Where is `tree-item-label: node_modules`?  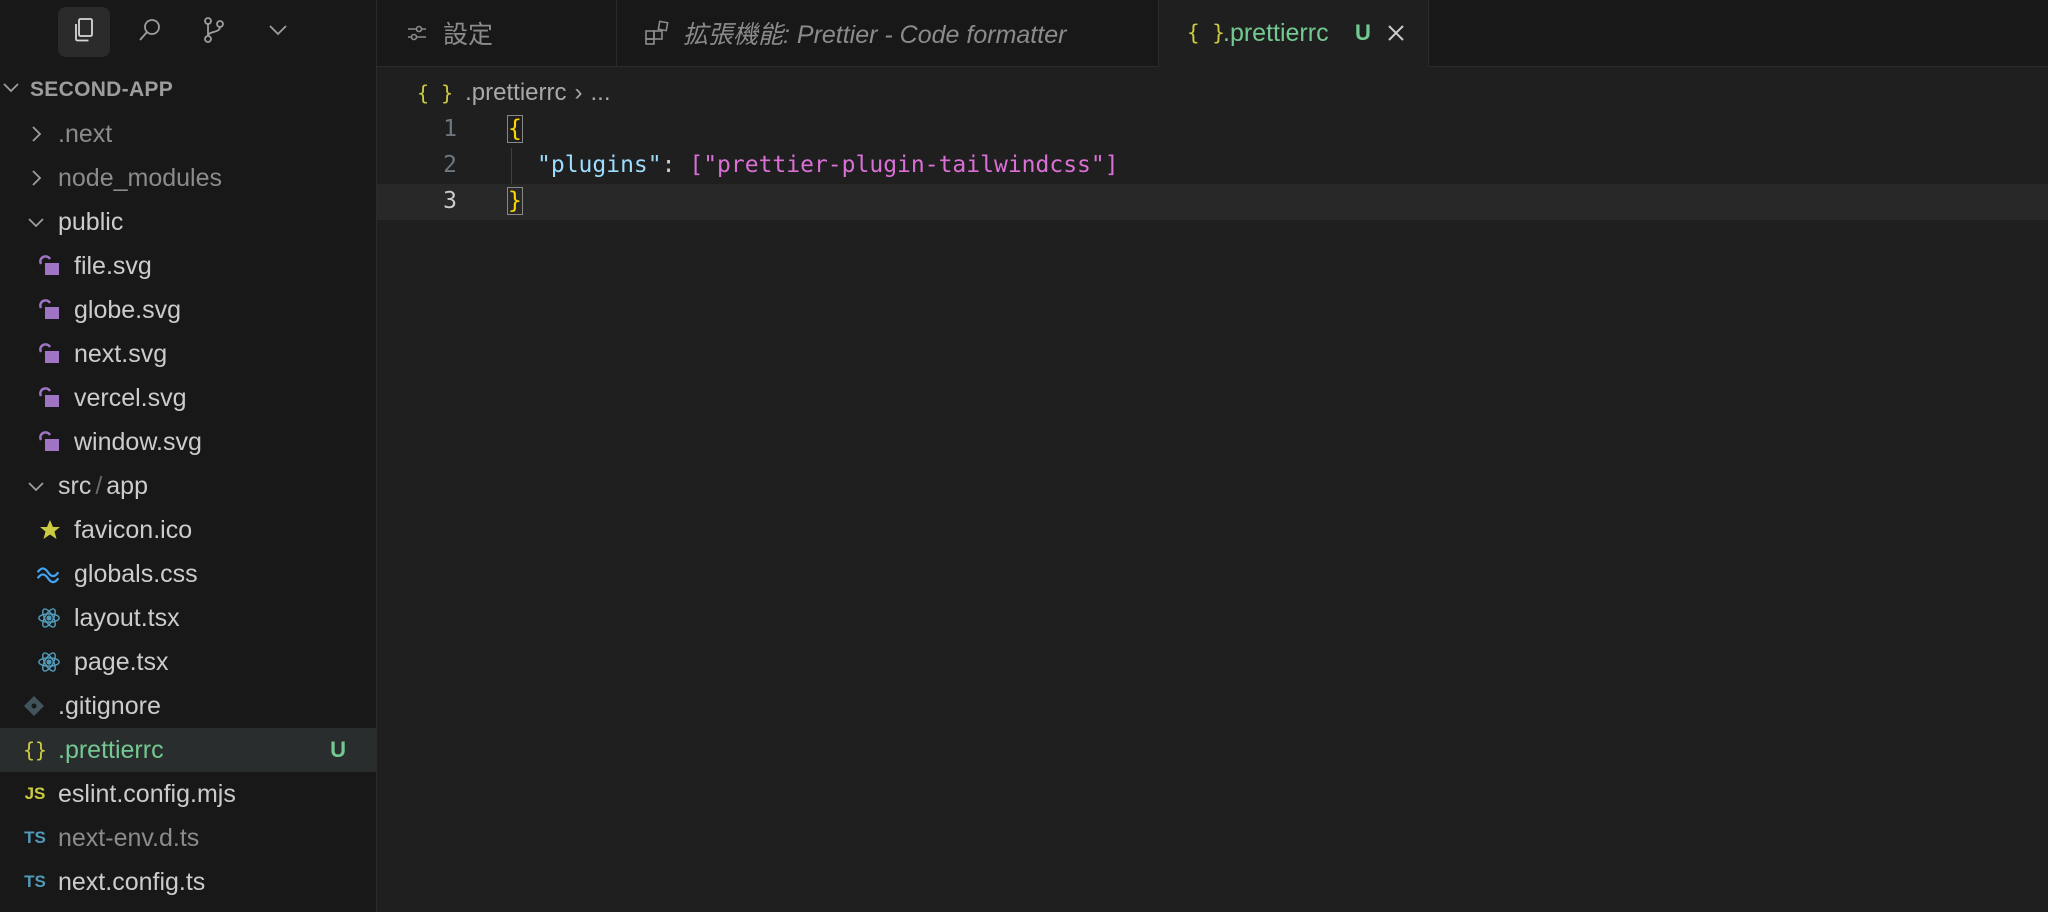 tree-item-label: node_modules is located at coordinates (140, 177).